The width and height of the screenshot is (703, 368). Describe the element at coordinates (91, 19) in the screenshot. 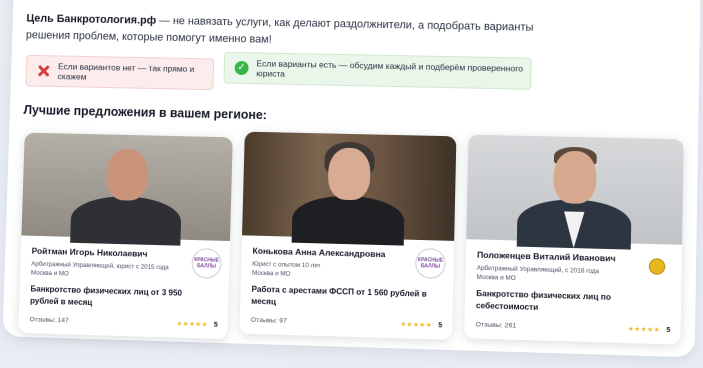

I see `brand-name: Цель Банкротология.рф` at that location.